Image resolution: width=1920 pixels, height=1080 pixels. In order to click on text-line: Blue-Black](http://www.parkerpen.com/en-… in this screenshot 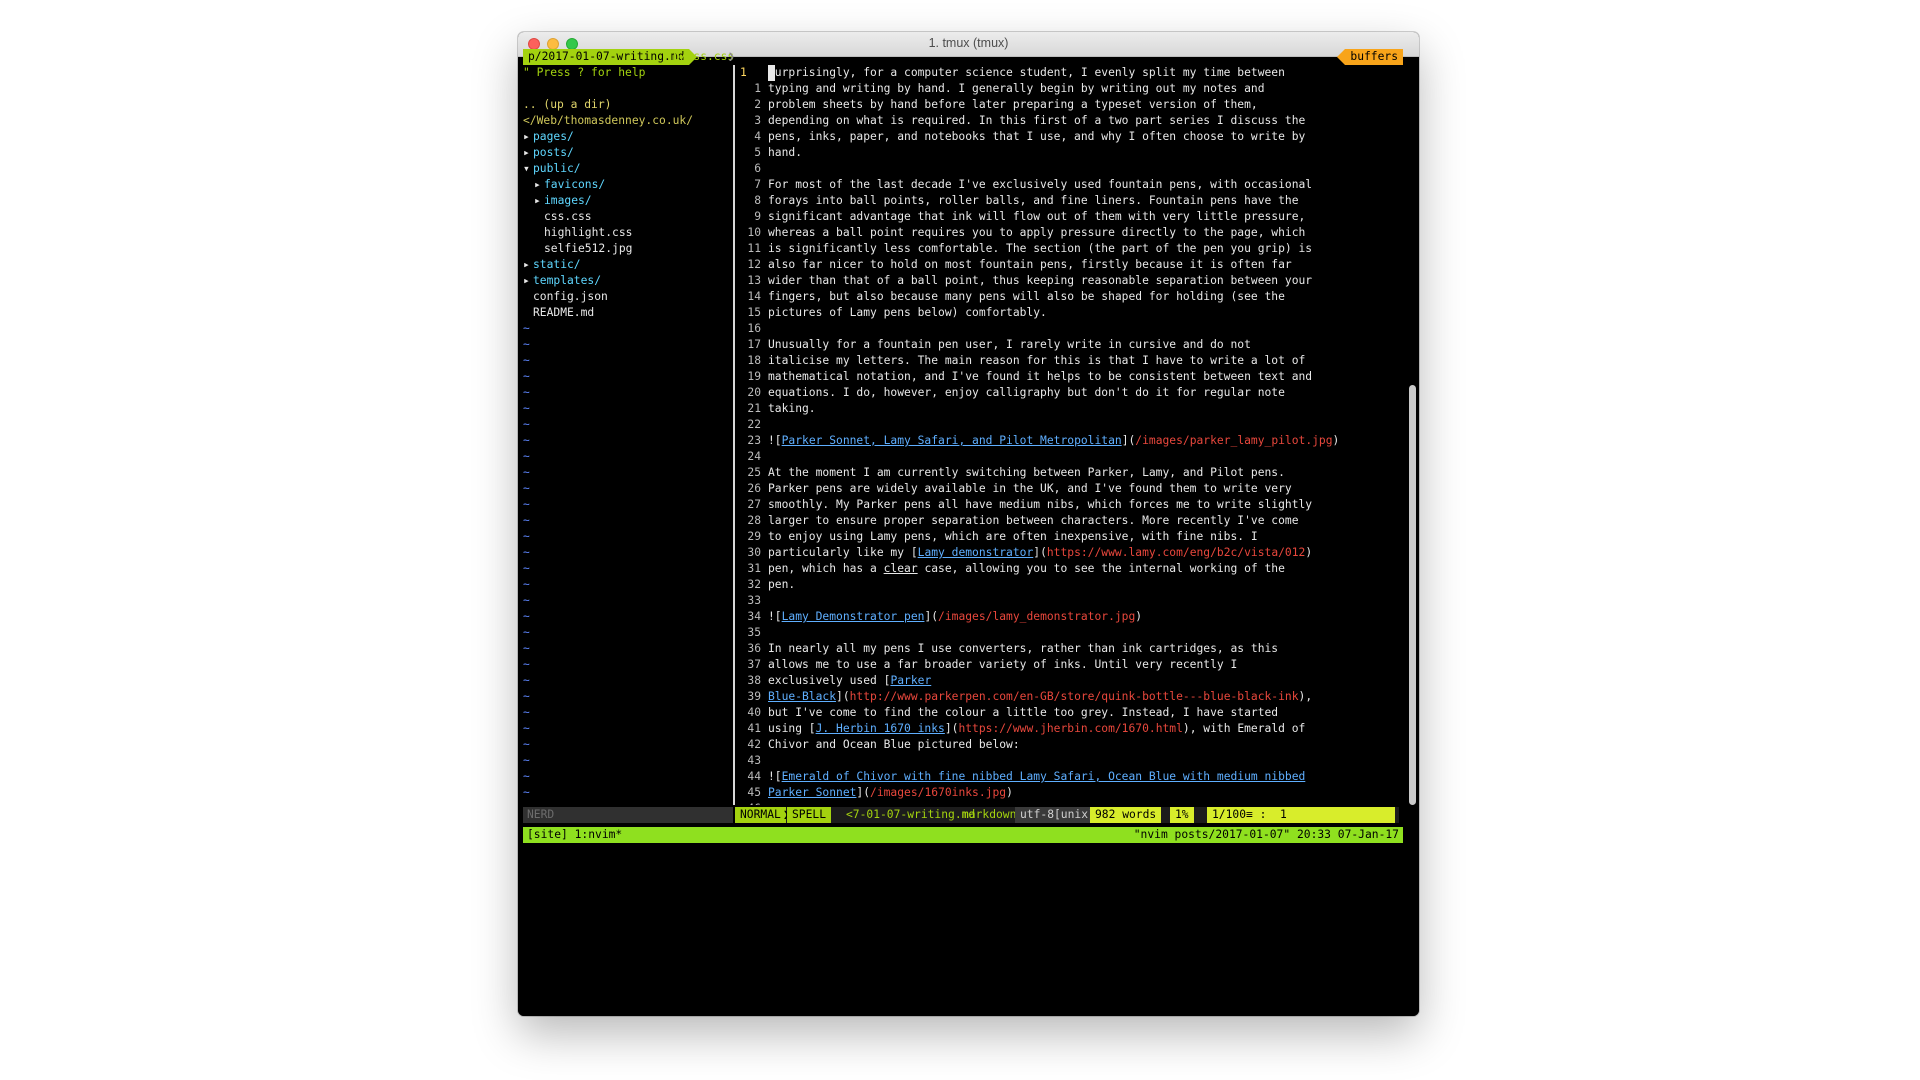, I will do `click(1040, 697)`.